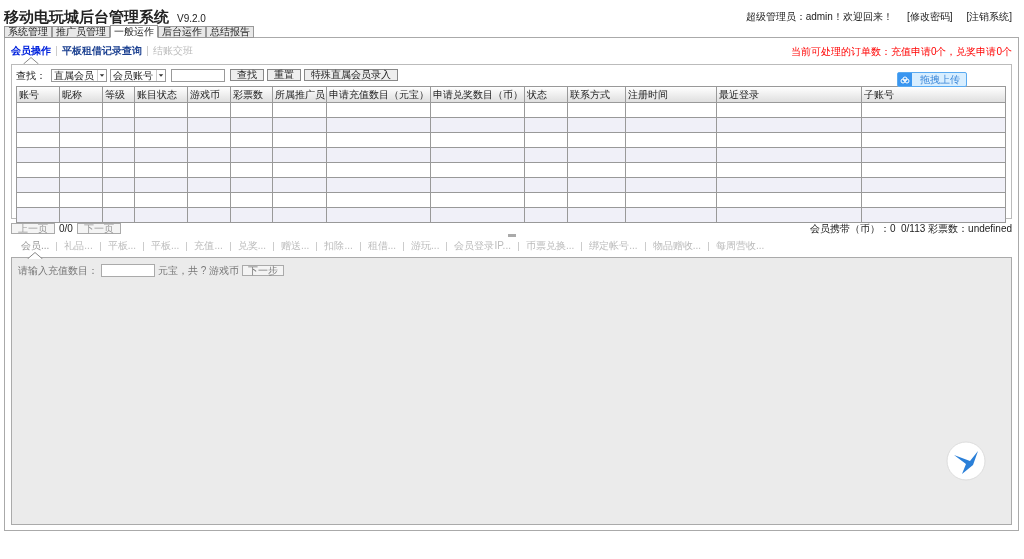  I want to click on header-link: [注销系统], so click(989, 16).